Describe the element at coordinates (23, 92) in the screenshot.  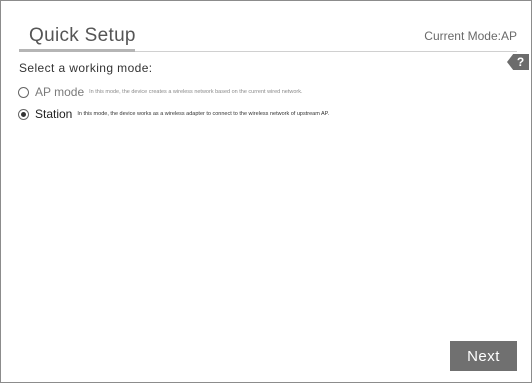
I see `ap-mode-radio` at that location.